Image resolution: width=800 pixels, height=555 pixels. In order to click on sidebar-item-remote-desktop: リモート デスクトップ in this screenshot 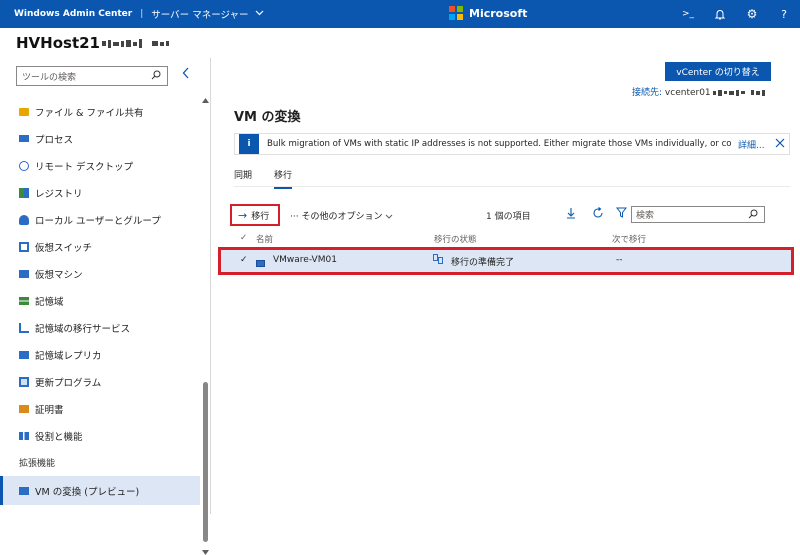, I will do `click(100, 165)`.